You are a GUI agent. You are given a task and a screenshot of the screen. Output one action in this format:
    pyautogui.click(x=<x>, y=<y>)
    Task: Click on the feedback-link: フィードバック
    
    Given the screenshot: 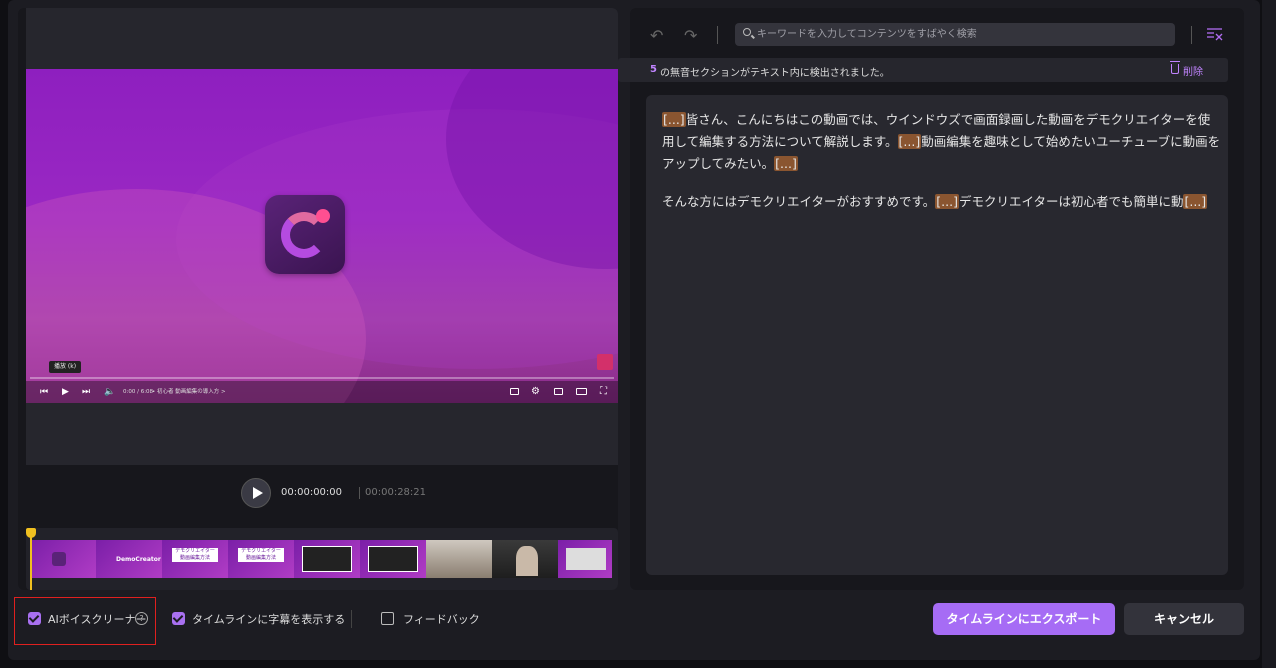 What is the action you would take?
    pyautogui.click(x=441, y=619)
    